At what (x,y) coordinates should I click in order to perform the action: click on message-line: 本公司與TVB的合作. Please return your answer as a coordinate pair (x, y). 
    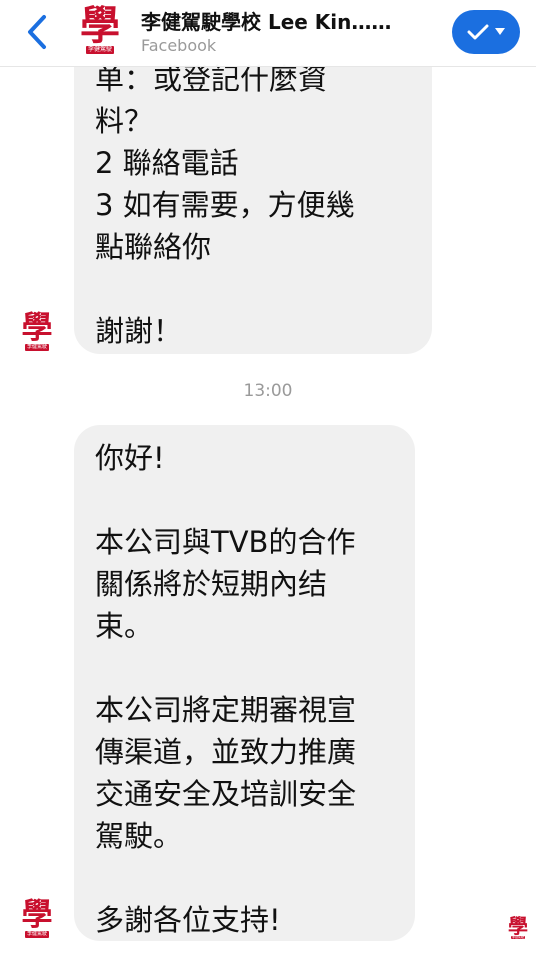
    Looking at the image, I should click on (225, 542).